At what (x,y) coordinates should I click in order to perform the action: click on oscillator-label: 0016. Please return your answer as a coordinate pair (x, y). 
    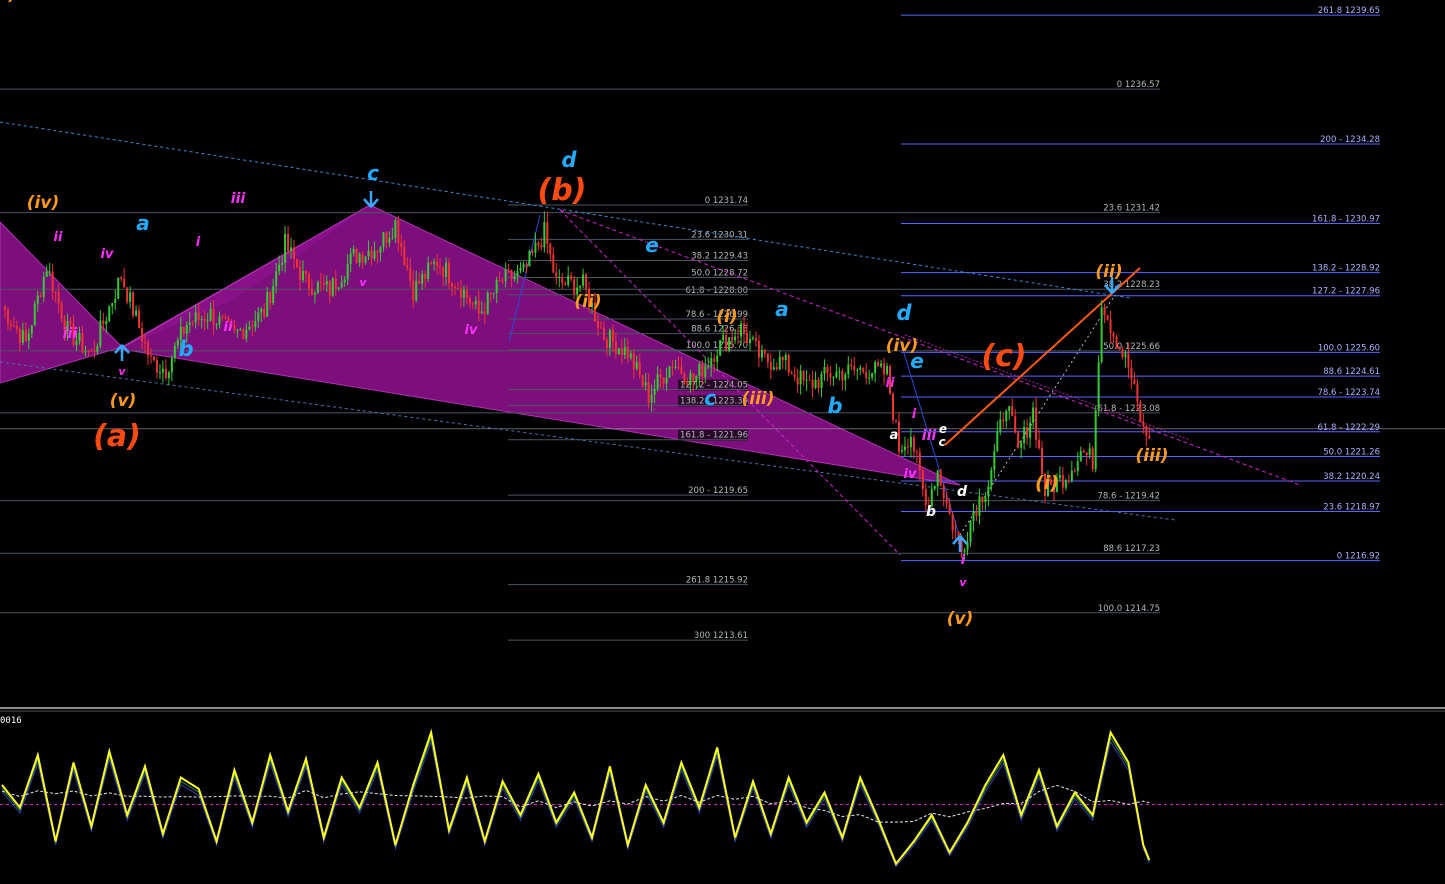
    Looking at the image, I should click on (11, 721).